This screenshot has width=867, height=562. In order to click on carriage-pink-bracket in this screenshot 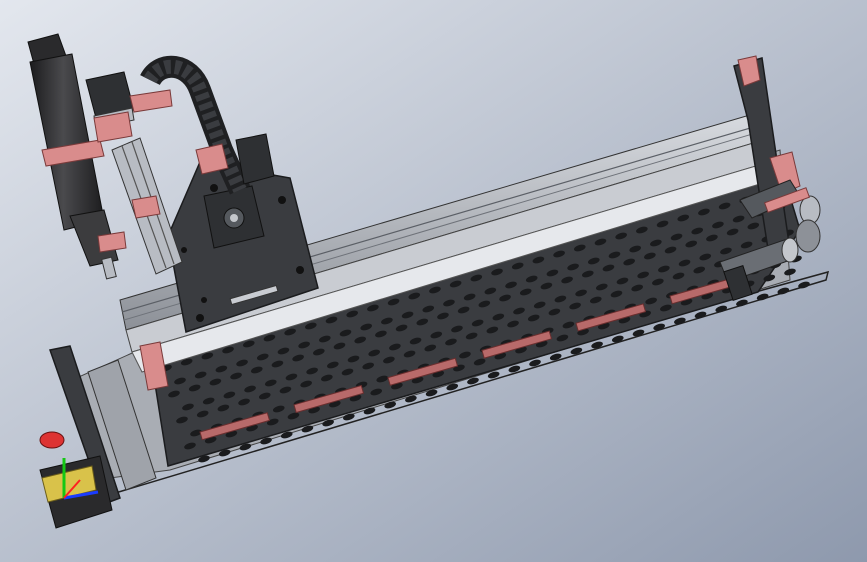, I will do `click(212, 159)`.